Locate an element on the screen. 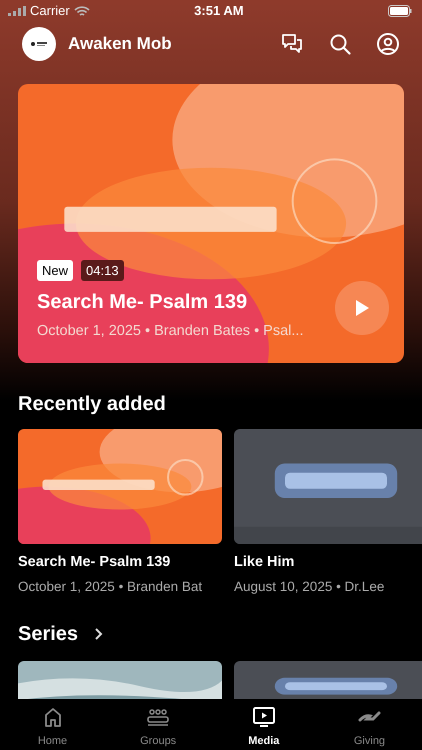 The width and height of the screenshot is (422, 750). play-button is located at coordinates (362, 308).